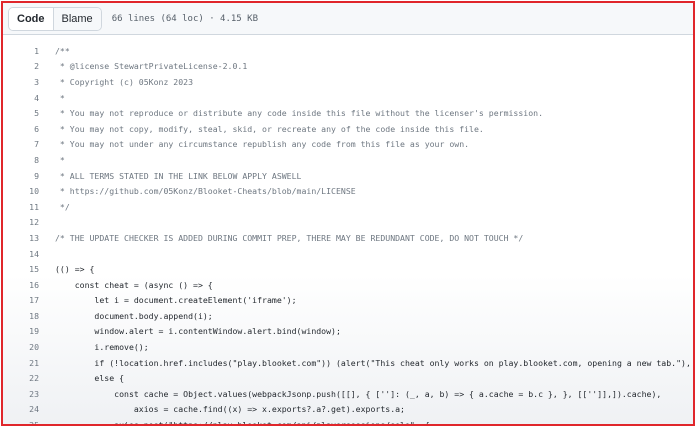  What do you see at coordinates (348, 19) in the screenshot?
I see `file-toolbar: Code Blame 66 lines (64 loc) · 4.15 KB` at bounding box center [348, 19].